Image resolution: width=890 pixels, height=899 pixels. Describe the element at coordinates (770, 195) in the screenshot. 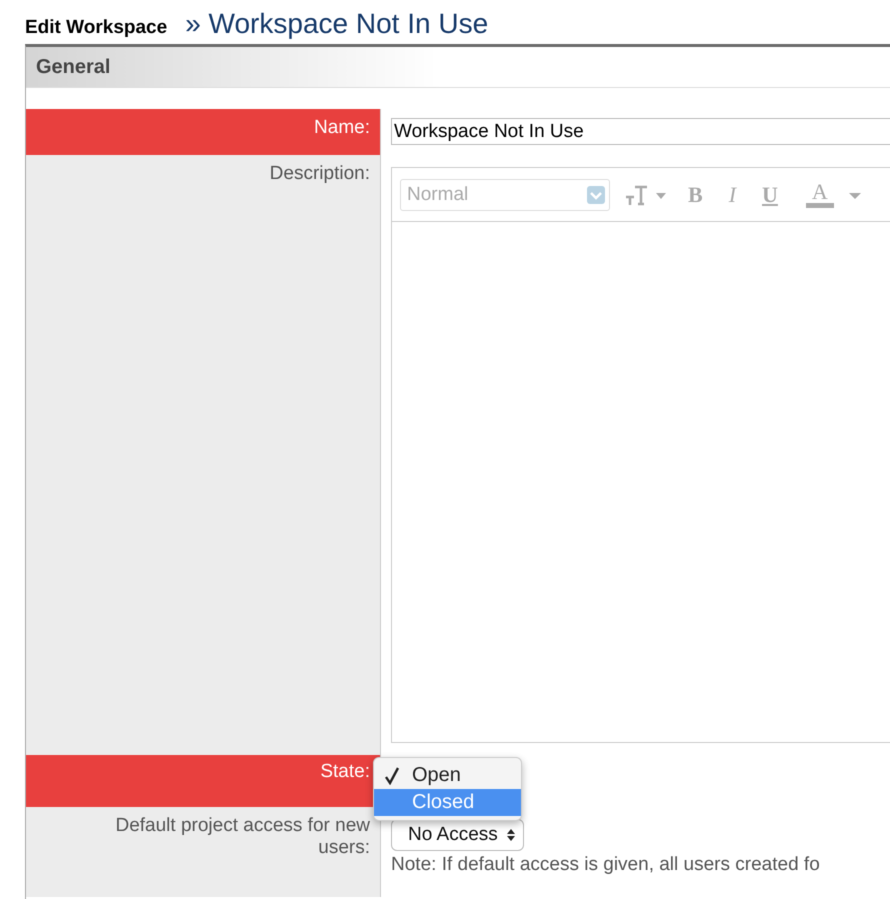

I see `toolbar-button: U` at that location.